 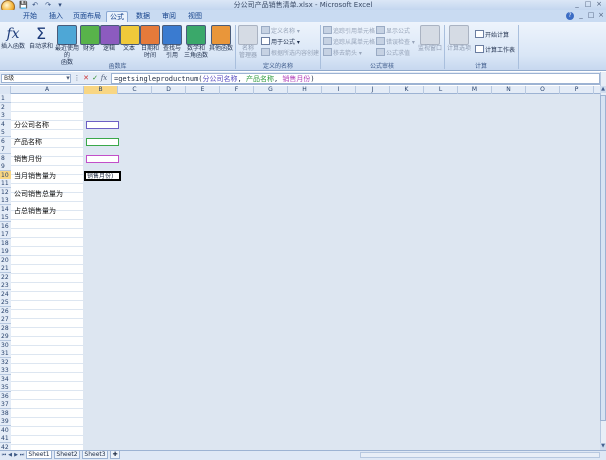 What do you see at coordinates (104, 78) in the screenshot?
I see `insert-function-icon: fx` at bounding box center [104, 78].